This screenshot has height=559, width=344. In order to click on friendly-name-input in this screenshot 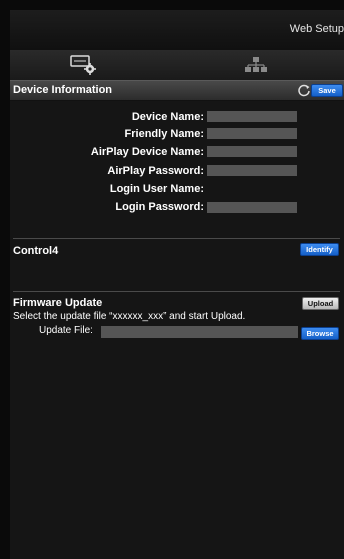, I will do `click(252, 133)`.